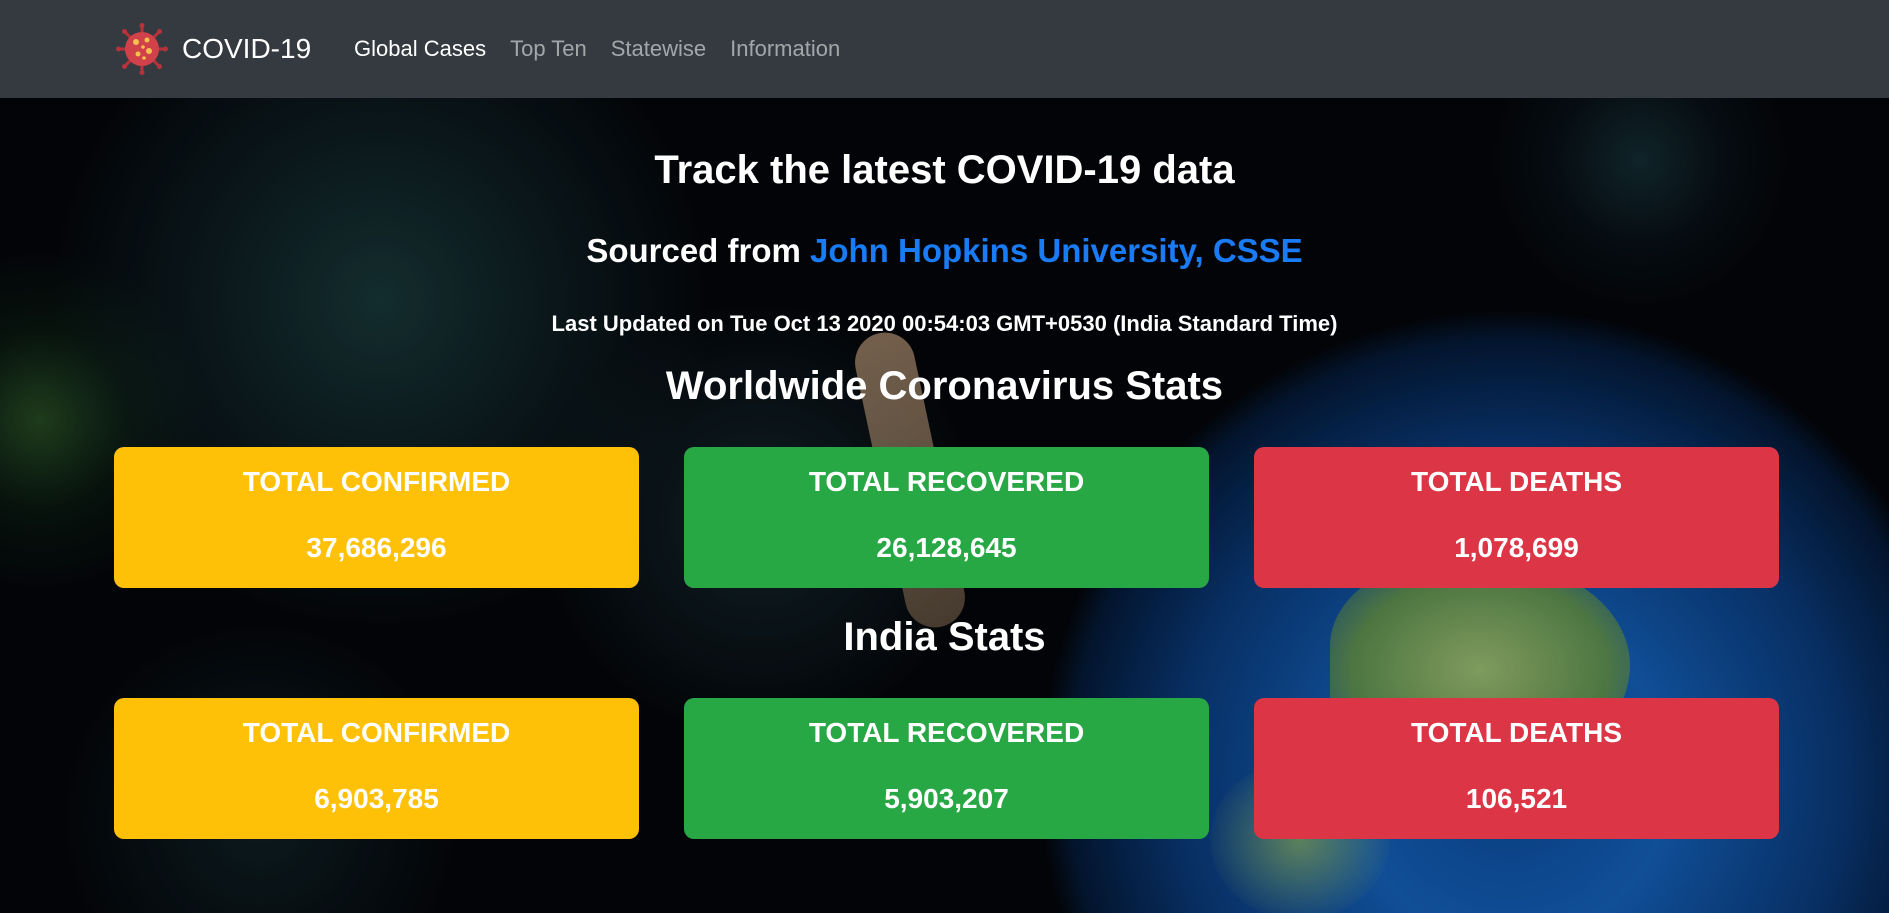 This screenshot has width=1889, height=913. I want to click on brand-link: COVID-19, so click(213, 49).